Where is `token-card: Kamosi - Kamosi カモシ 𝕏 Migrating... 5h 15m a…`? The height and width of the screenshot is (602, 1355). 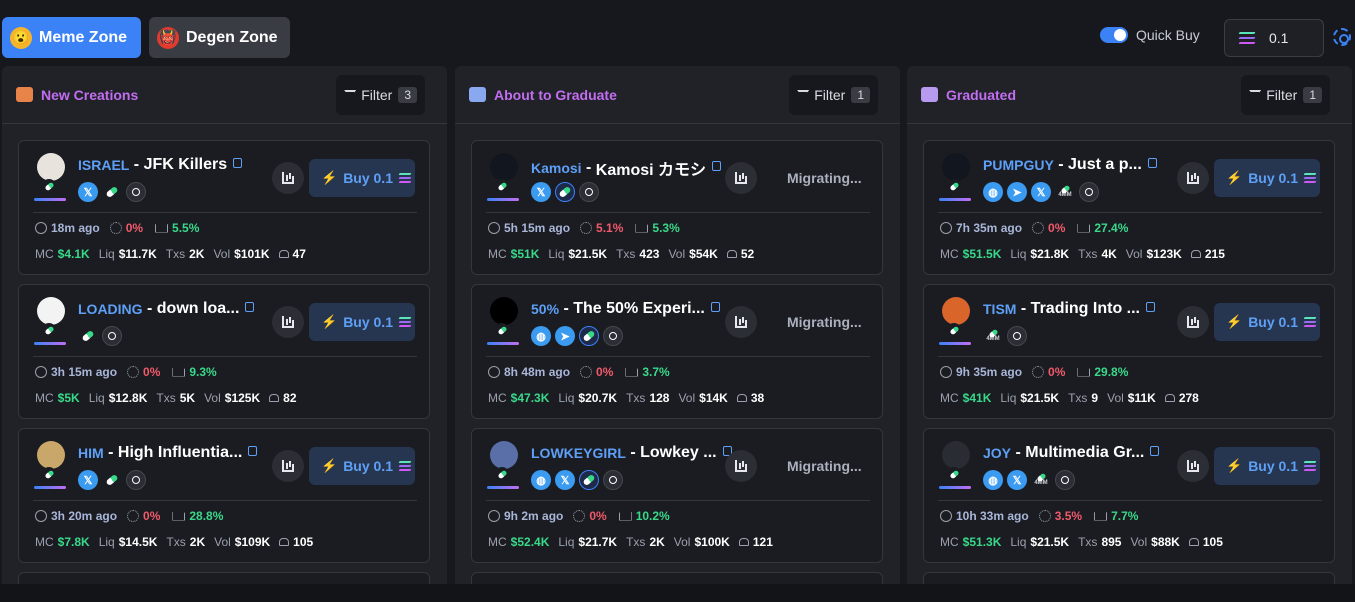 token-card: Kamosi - Kamosi カモシ 𝕏 Migrating... 5h 15m a… is located at coordinates (677, 207).